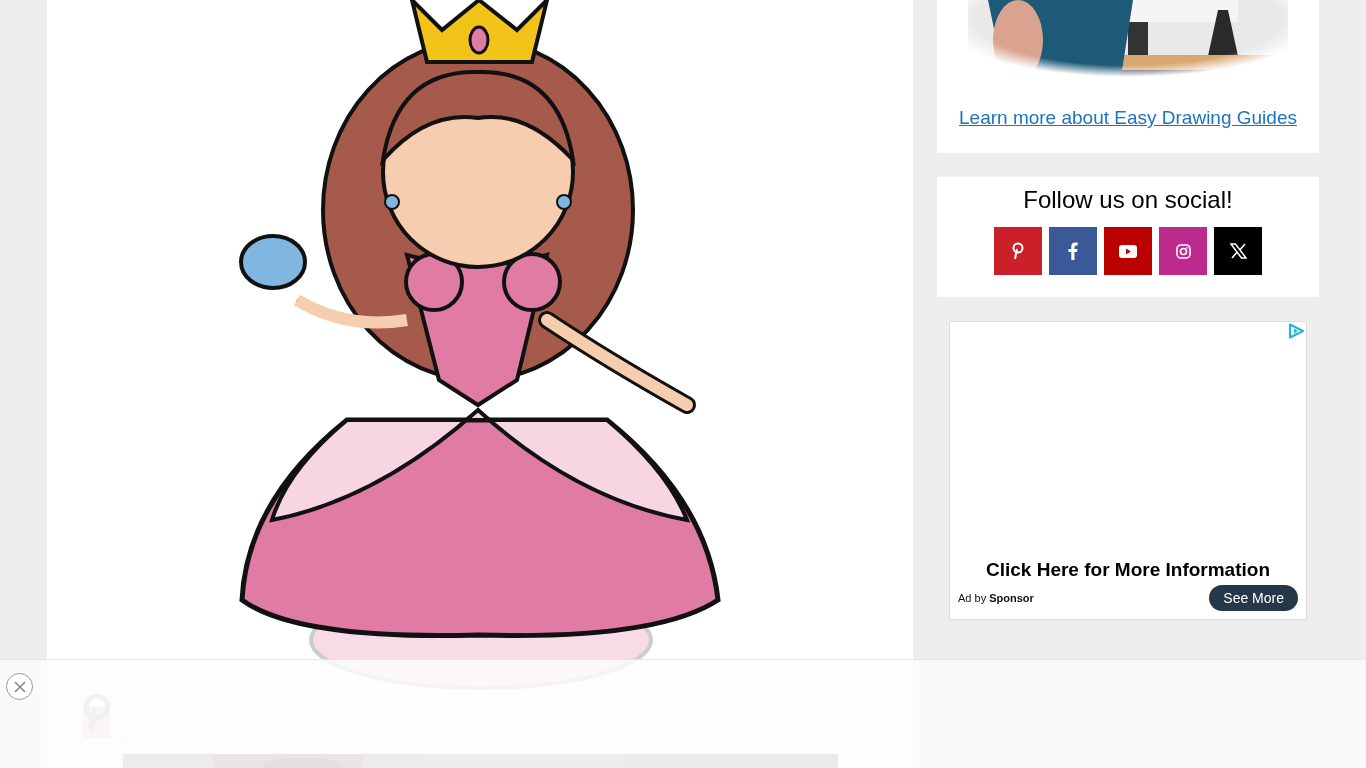 This screenshot has width=1366, height=768. What do you see at coordinates (1296, 331) in the screenshot?
I see `ad-choices-icon` at bounding box center [1296, 331].